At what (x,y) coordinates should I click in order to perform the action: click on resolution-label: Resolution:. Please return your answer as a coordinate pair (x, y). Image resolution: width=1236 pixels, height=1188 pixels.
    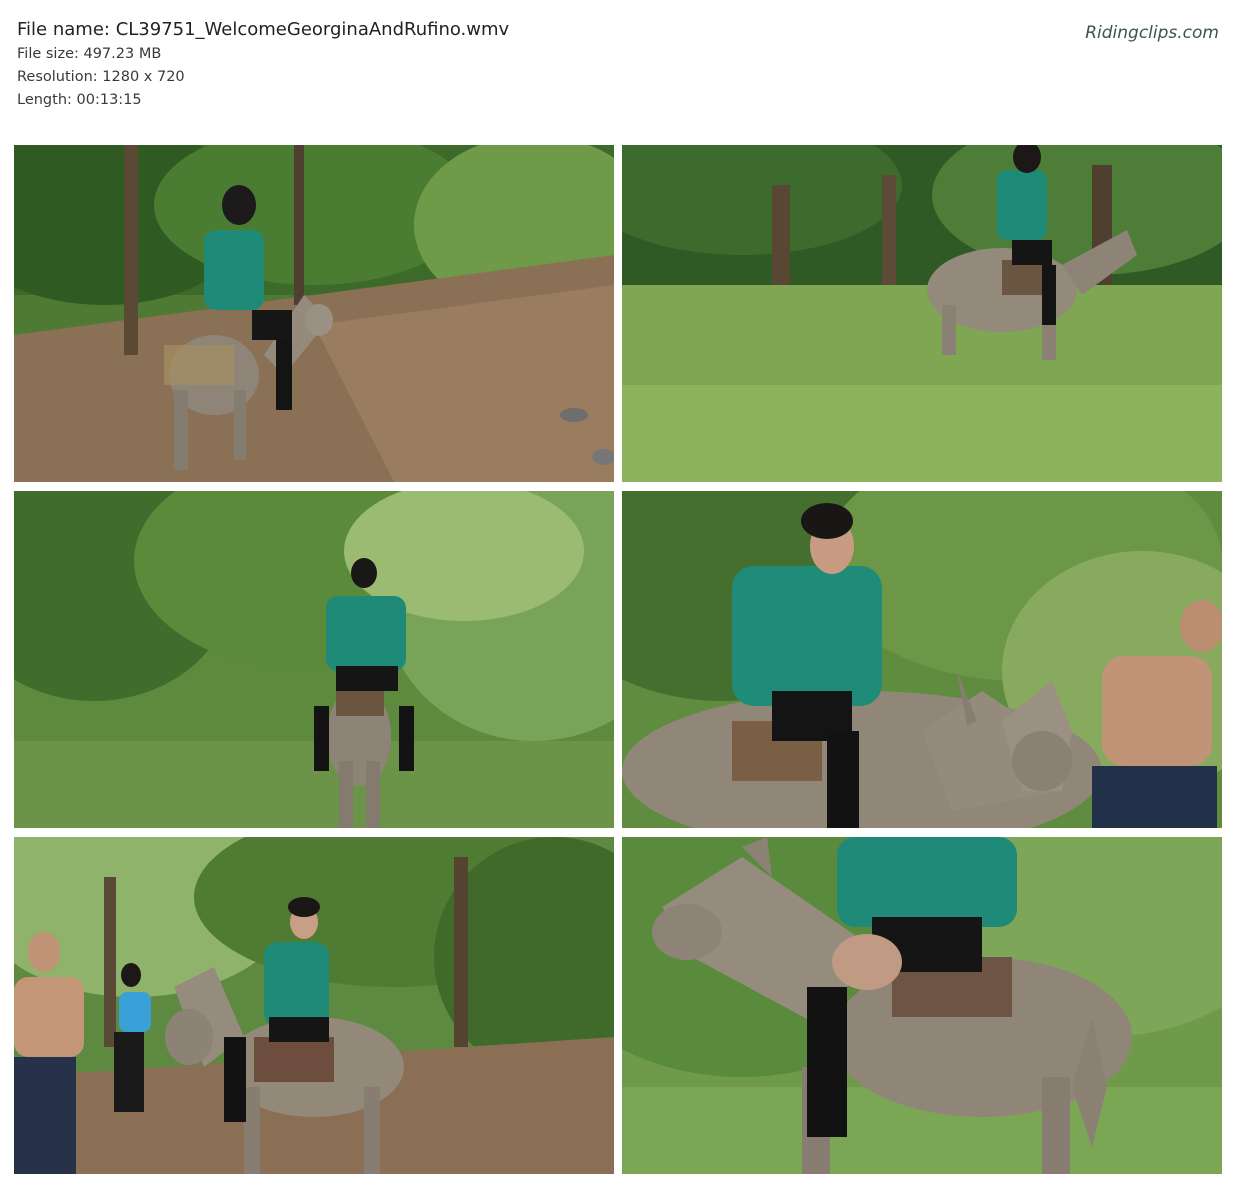
    Looking at the image, I should click on (57, 77).